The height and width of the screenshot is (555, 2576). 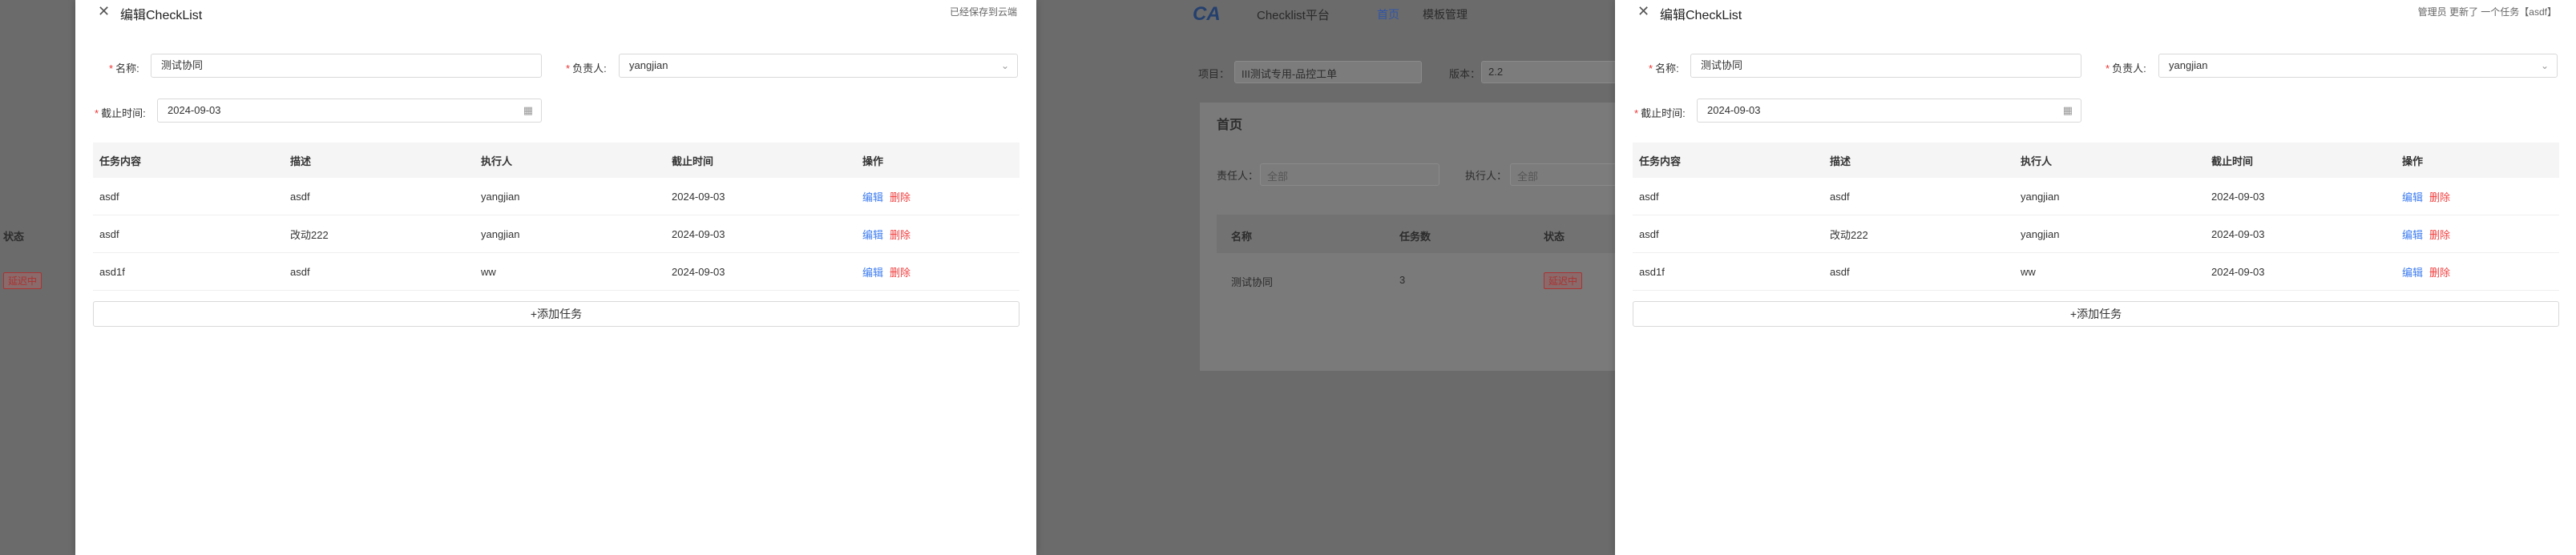 What do you see at coordinates (1350, 174) in the screenshot?
I see `bg-owner-select: 全部` at bounding box center [1350, 174].